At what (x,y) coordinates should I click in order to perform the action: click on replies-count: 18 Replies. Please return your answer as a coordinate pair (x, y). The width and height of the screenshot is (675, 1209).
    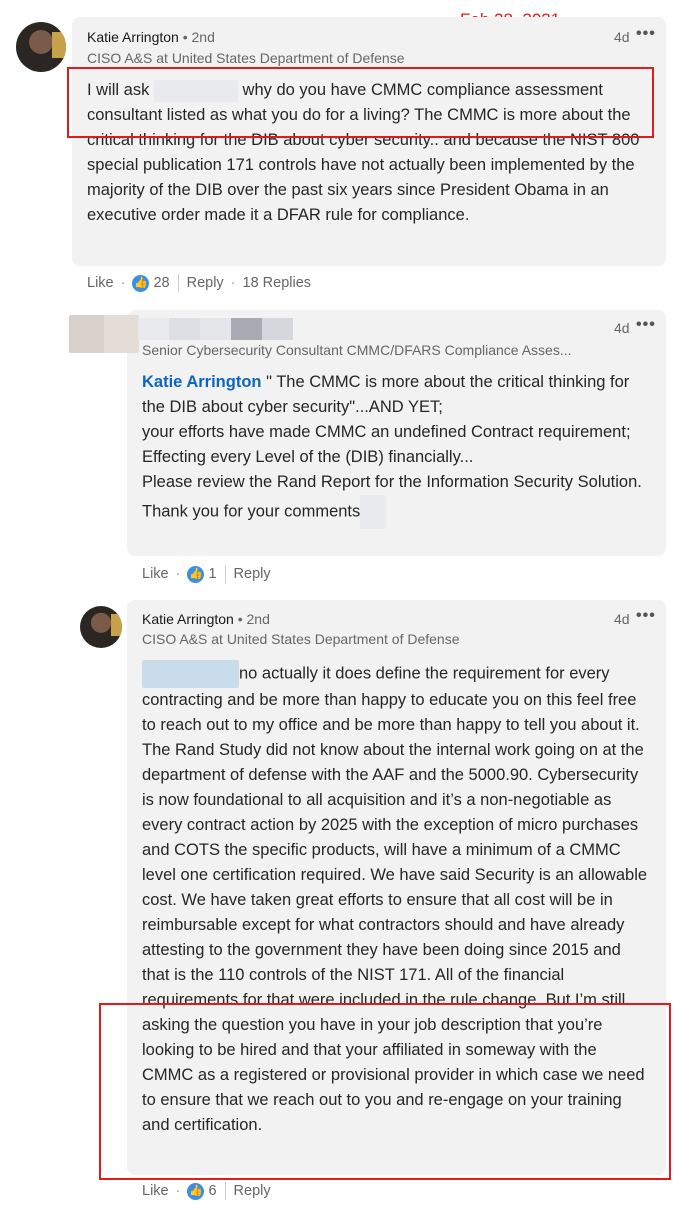
    Looking at the image, I should click on (277, 283).